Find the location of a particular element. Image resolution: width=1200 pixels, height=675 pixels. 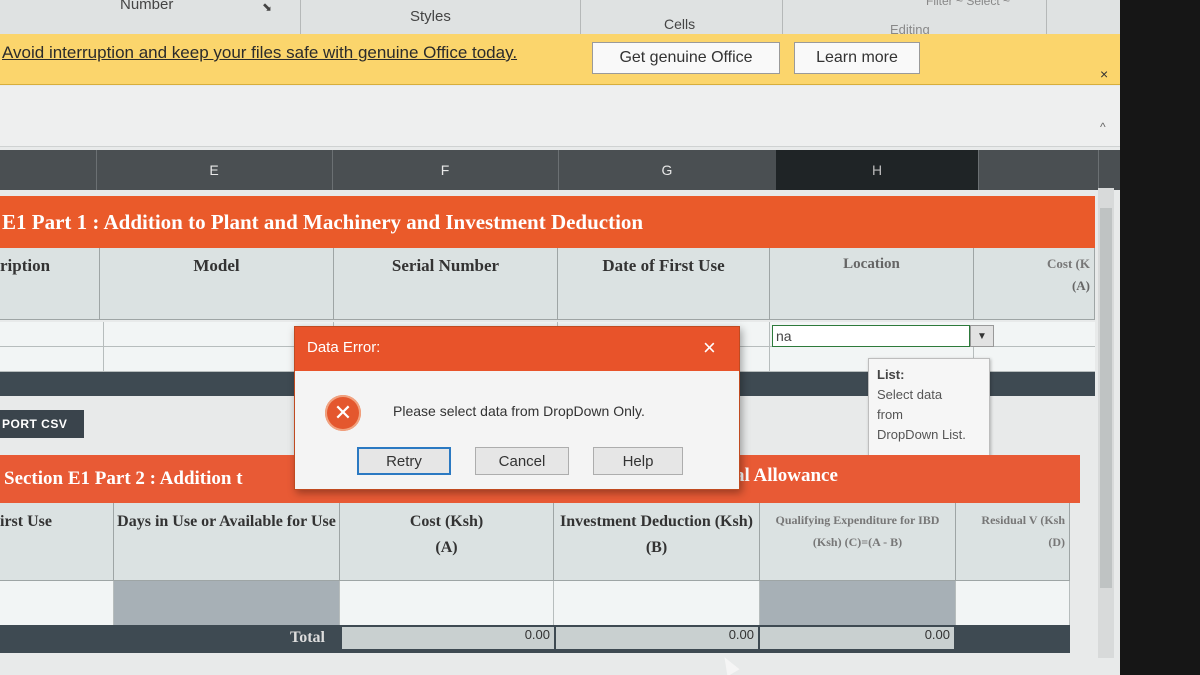

header-model: Model is located at coordinates (217, 284).